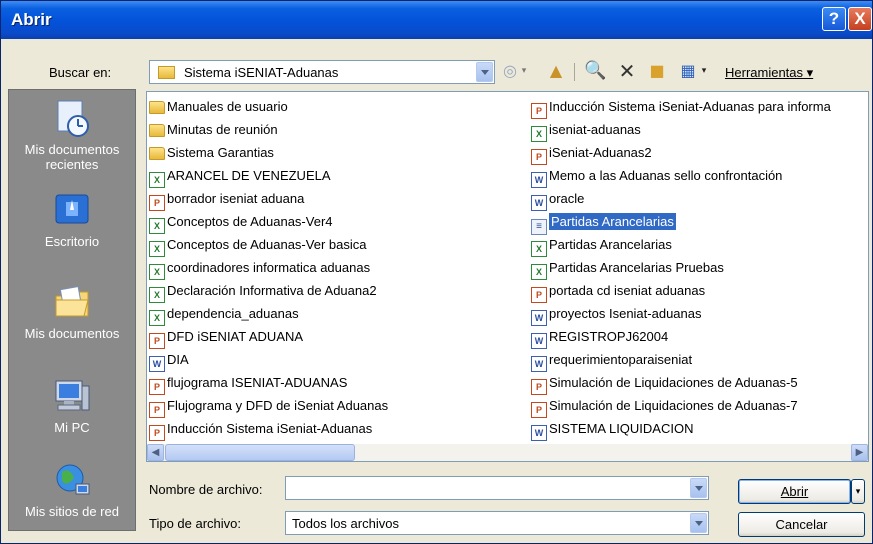 This screenshot has width=873, height=544. I want to click on help-button: ?, so click(834, 19).